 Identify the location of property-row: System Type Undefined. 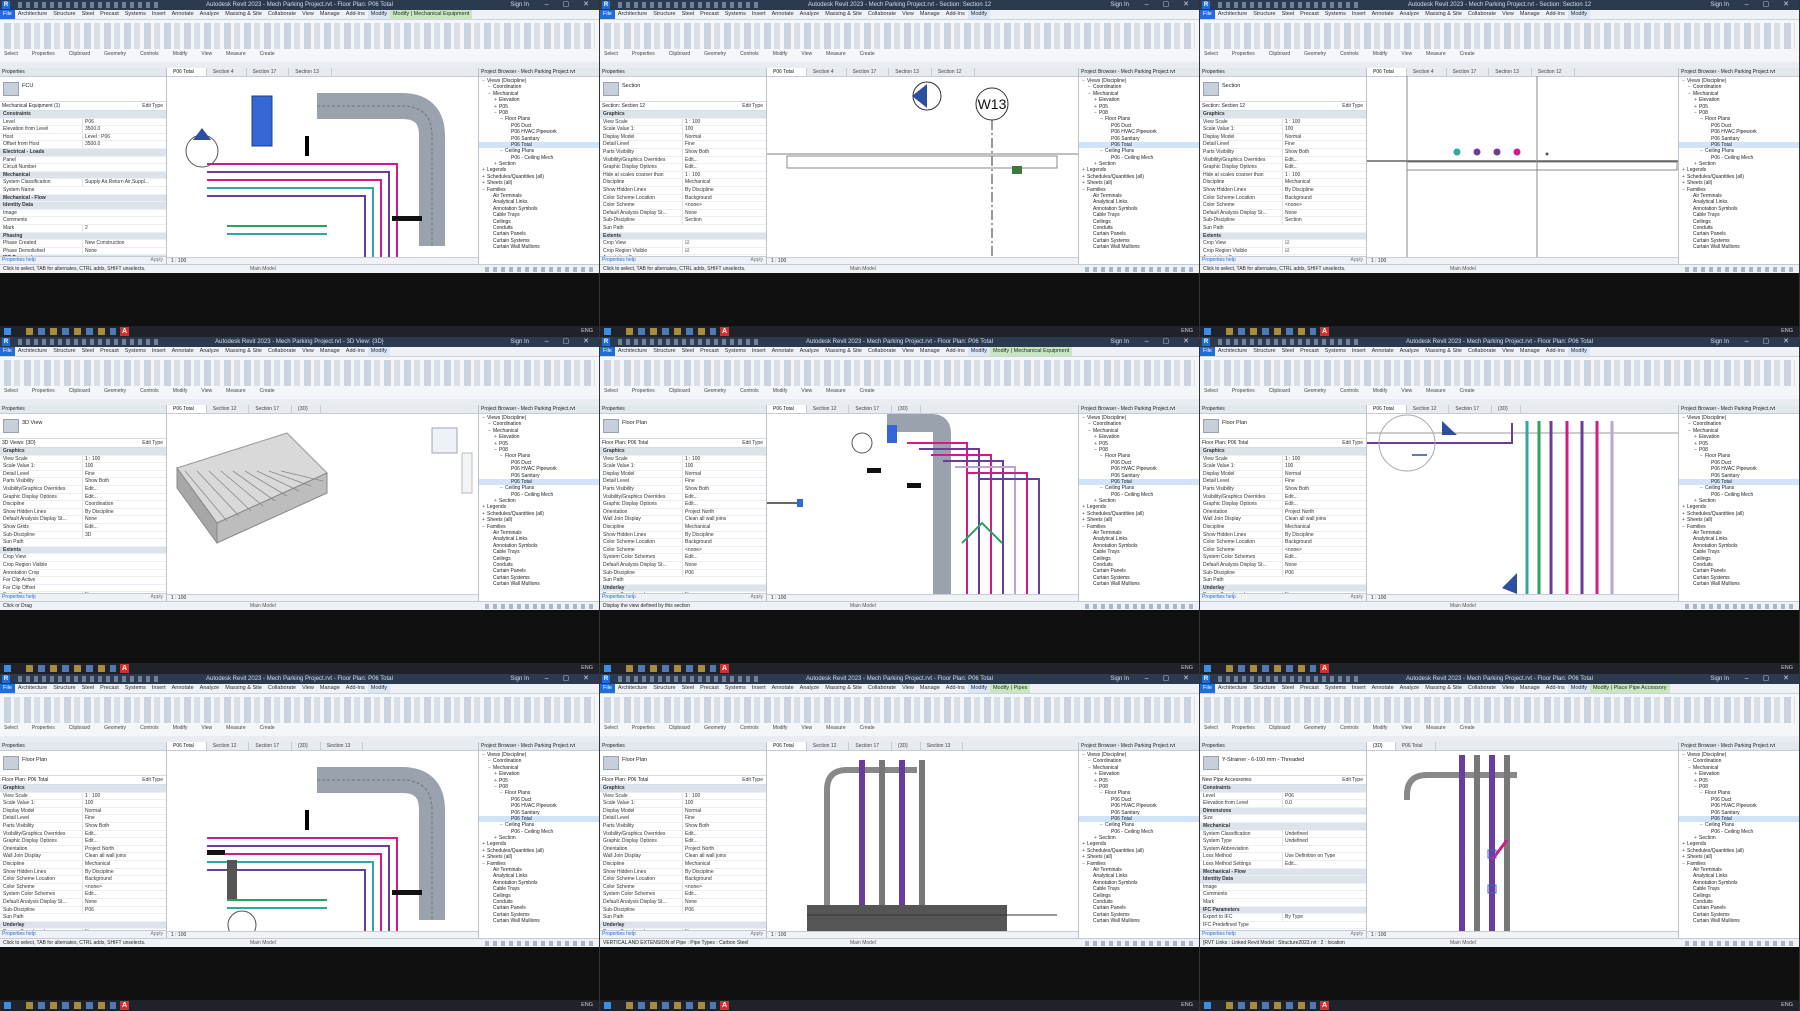
(1283, 842).